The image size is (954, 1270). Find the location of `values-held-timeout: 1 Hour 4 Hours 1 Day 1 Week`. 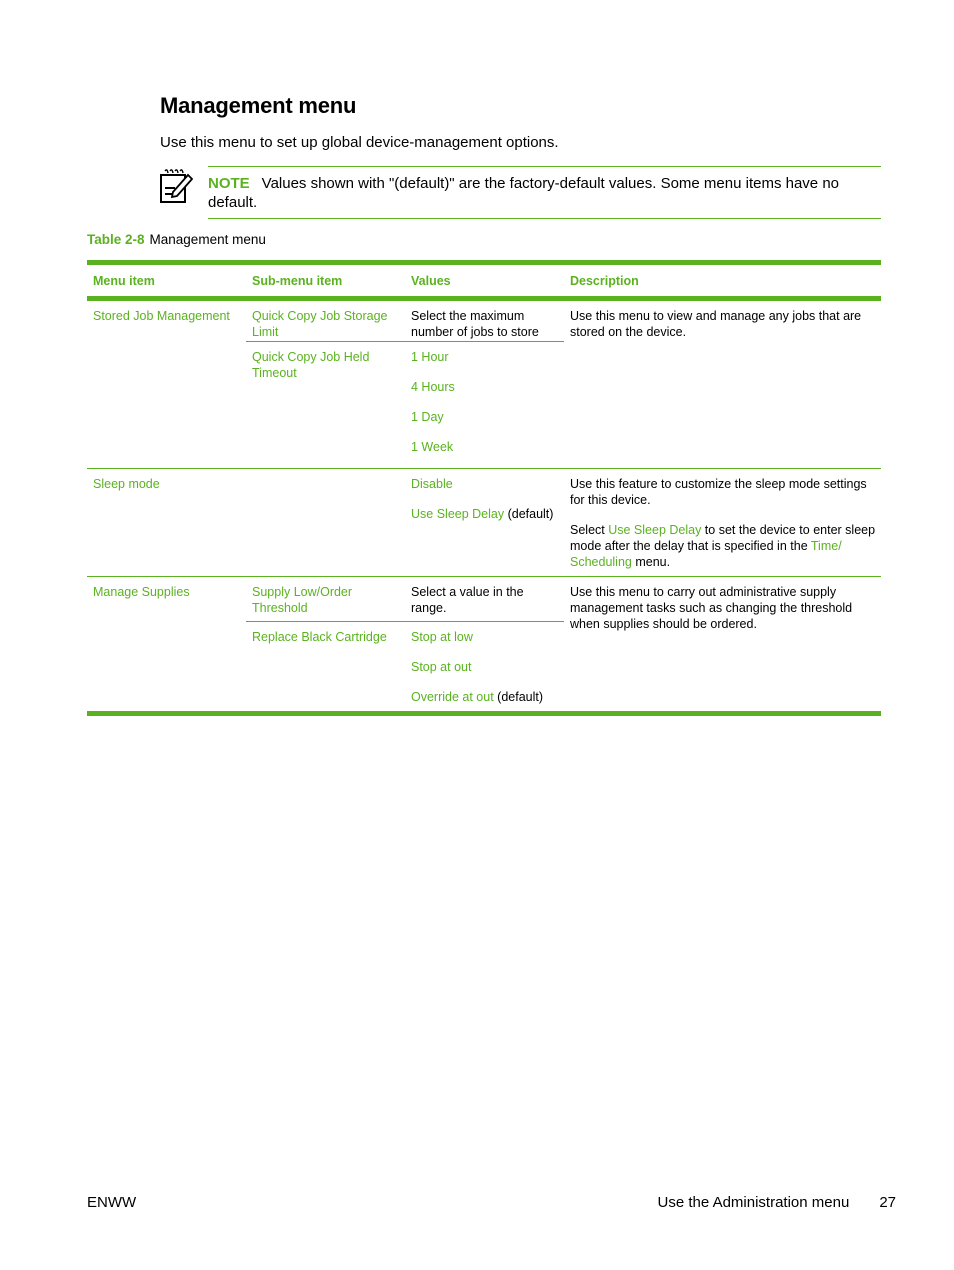

values-held-timeout: 1 Hour 4 Hours 1 Day 1 Week is located at coordinates (484, 405).